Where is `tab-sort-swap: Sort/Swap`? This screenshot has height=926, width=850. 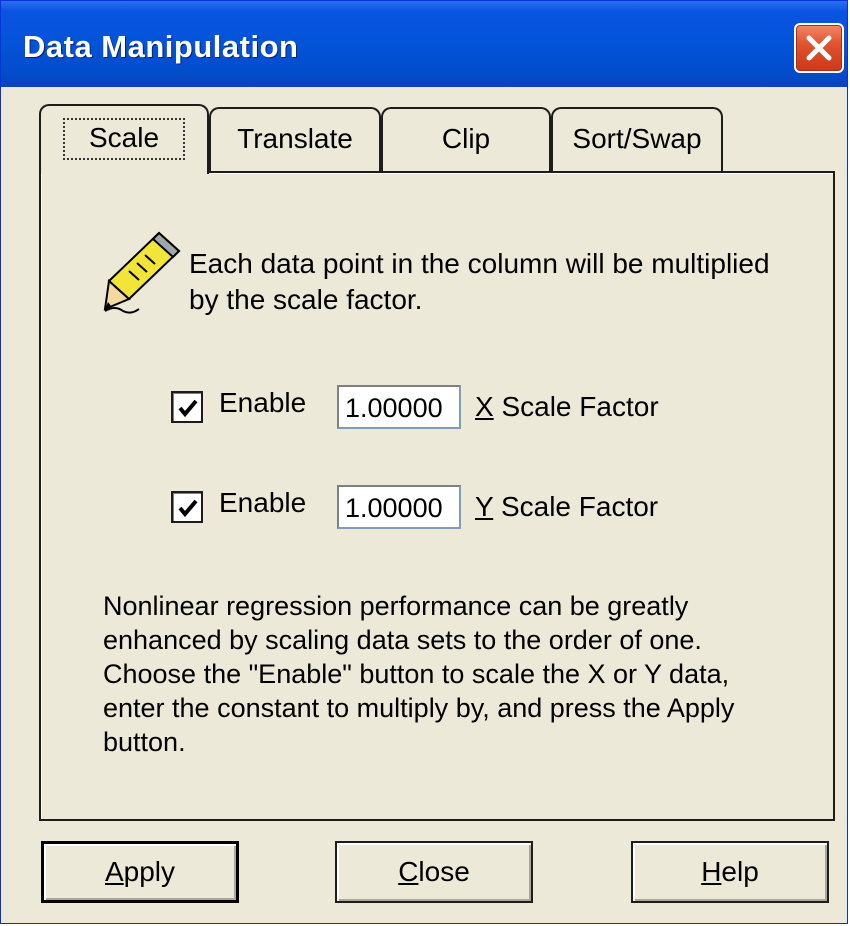 tab-sort-swap: Sort/Swap is located at coordinates (637, 141).